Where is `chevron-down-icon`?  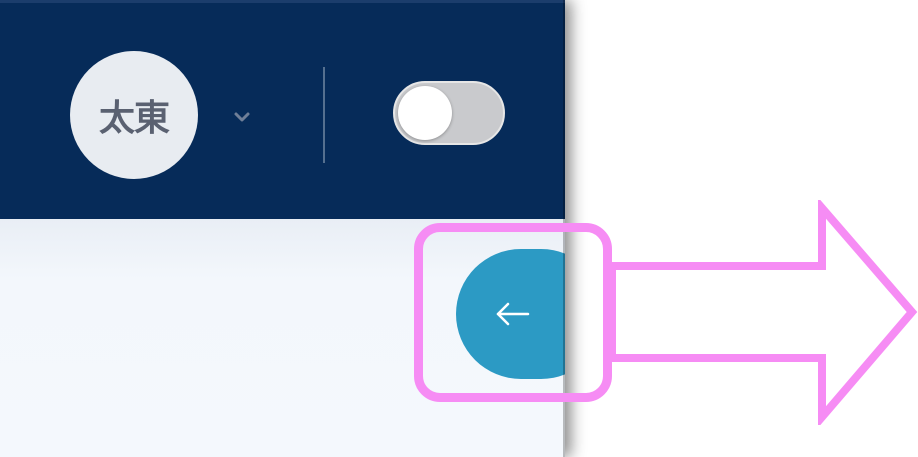 chevron-down-icon is located at coordinates (242, 117).